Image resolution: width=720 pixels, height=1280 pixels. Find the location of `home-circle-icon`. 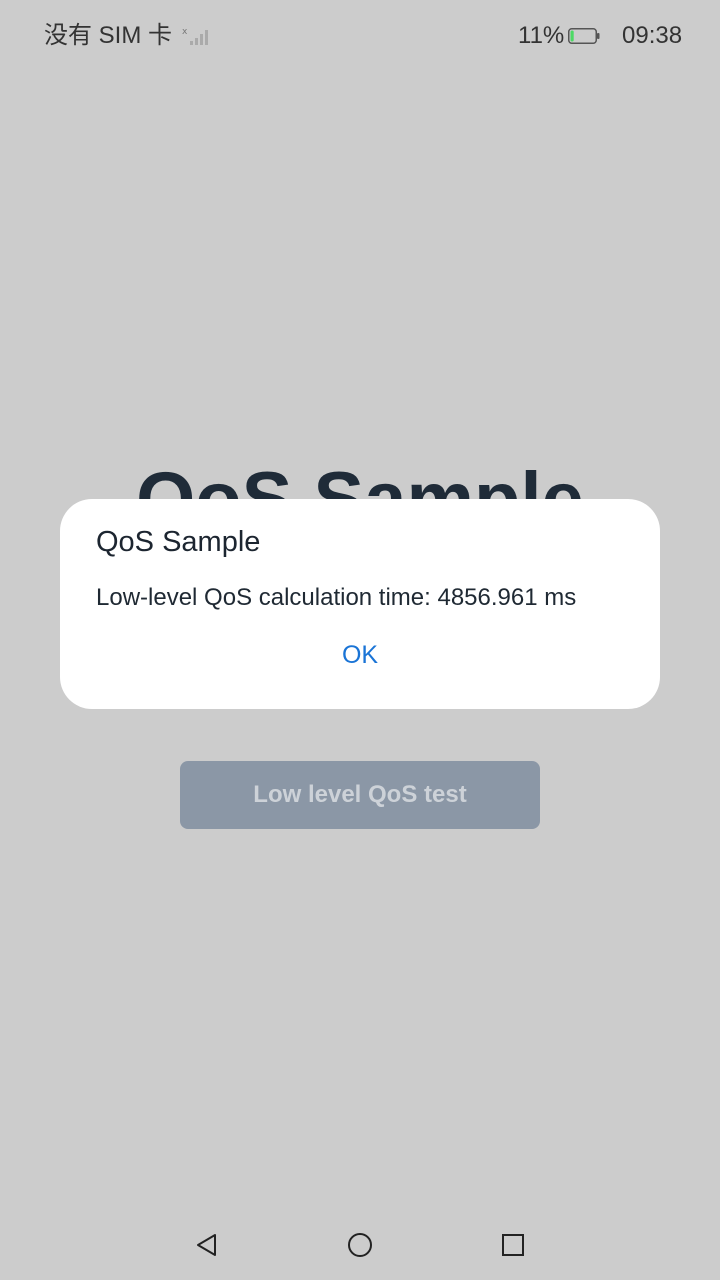

home-circle-icon is located at coordinates (360, 1245).